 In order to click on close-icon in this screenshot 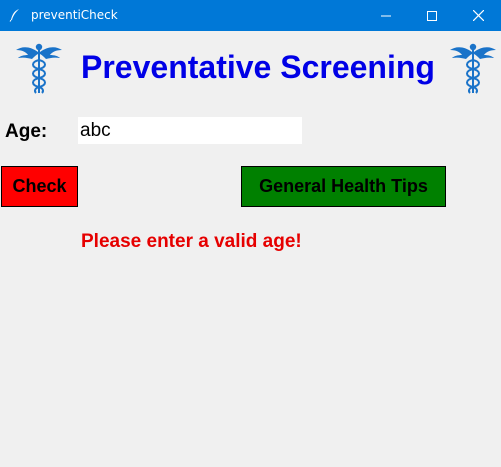, I will do `click(478, 15)`.